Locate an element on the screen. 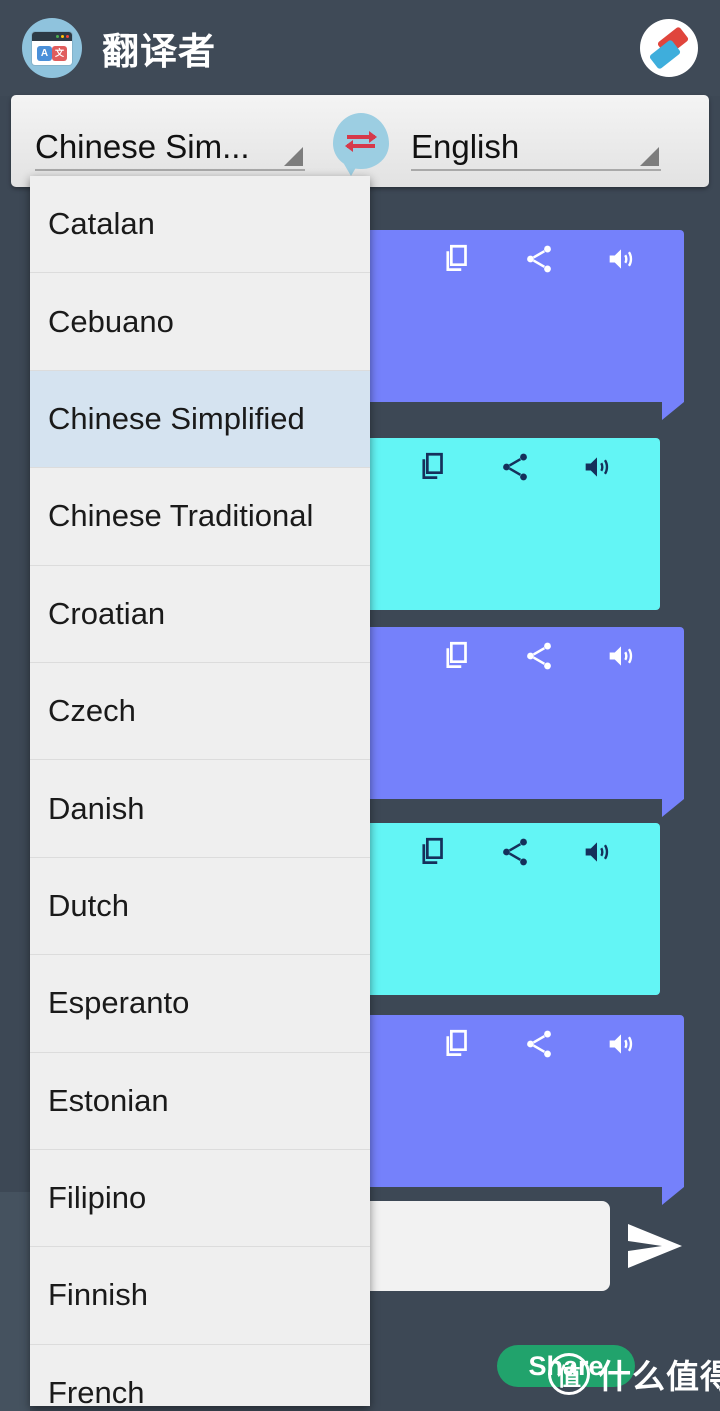  app-icon-badge-target: 文 is located at coordinates (59, 53).